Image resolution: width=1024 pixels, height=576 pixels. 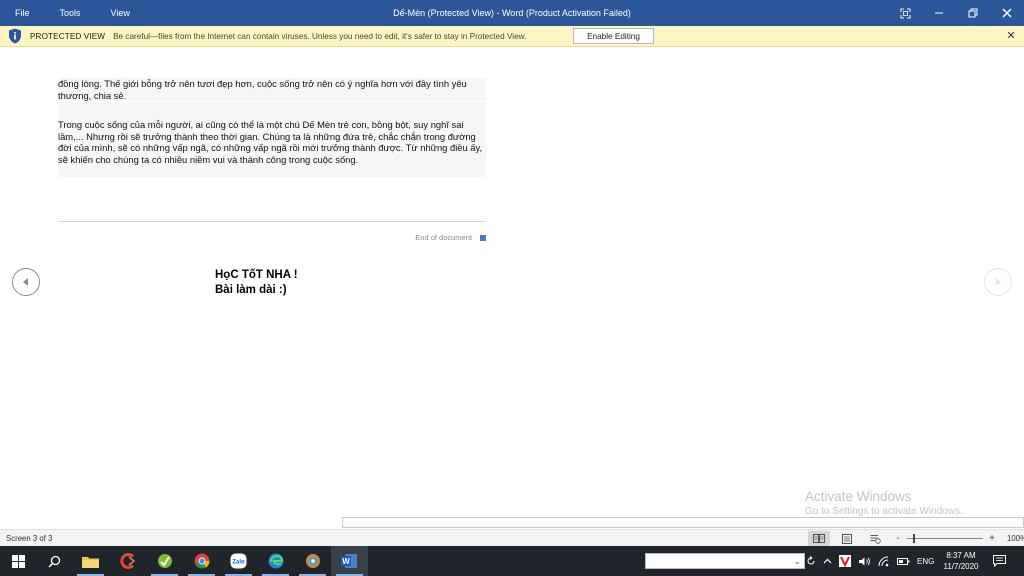 I want to click on folder-icon, so click(x=90, y=562).